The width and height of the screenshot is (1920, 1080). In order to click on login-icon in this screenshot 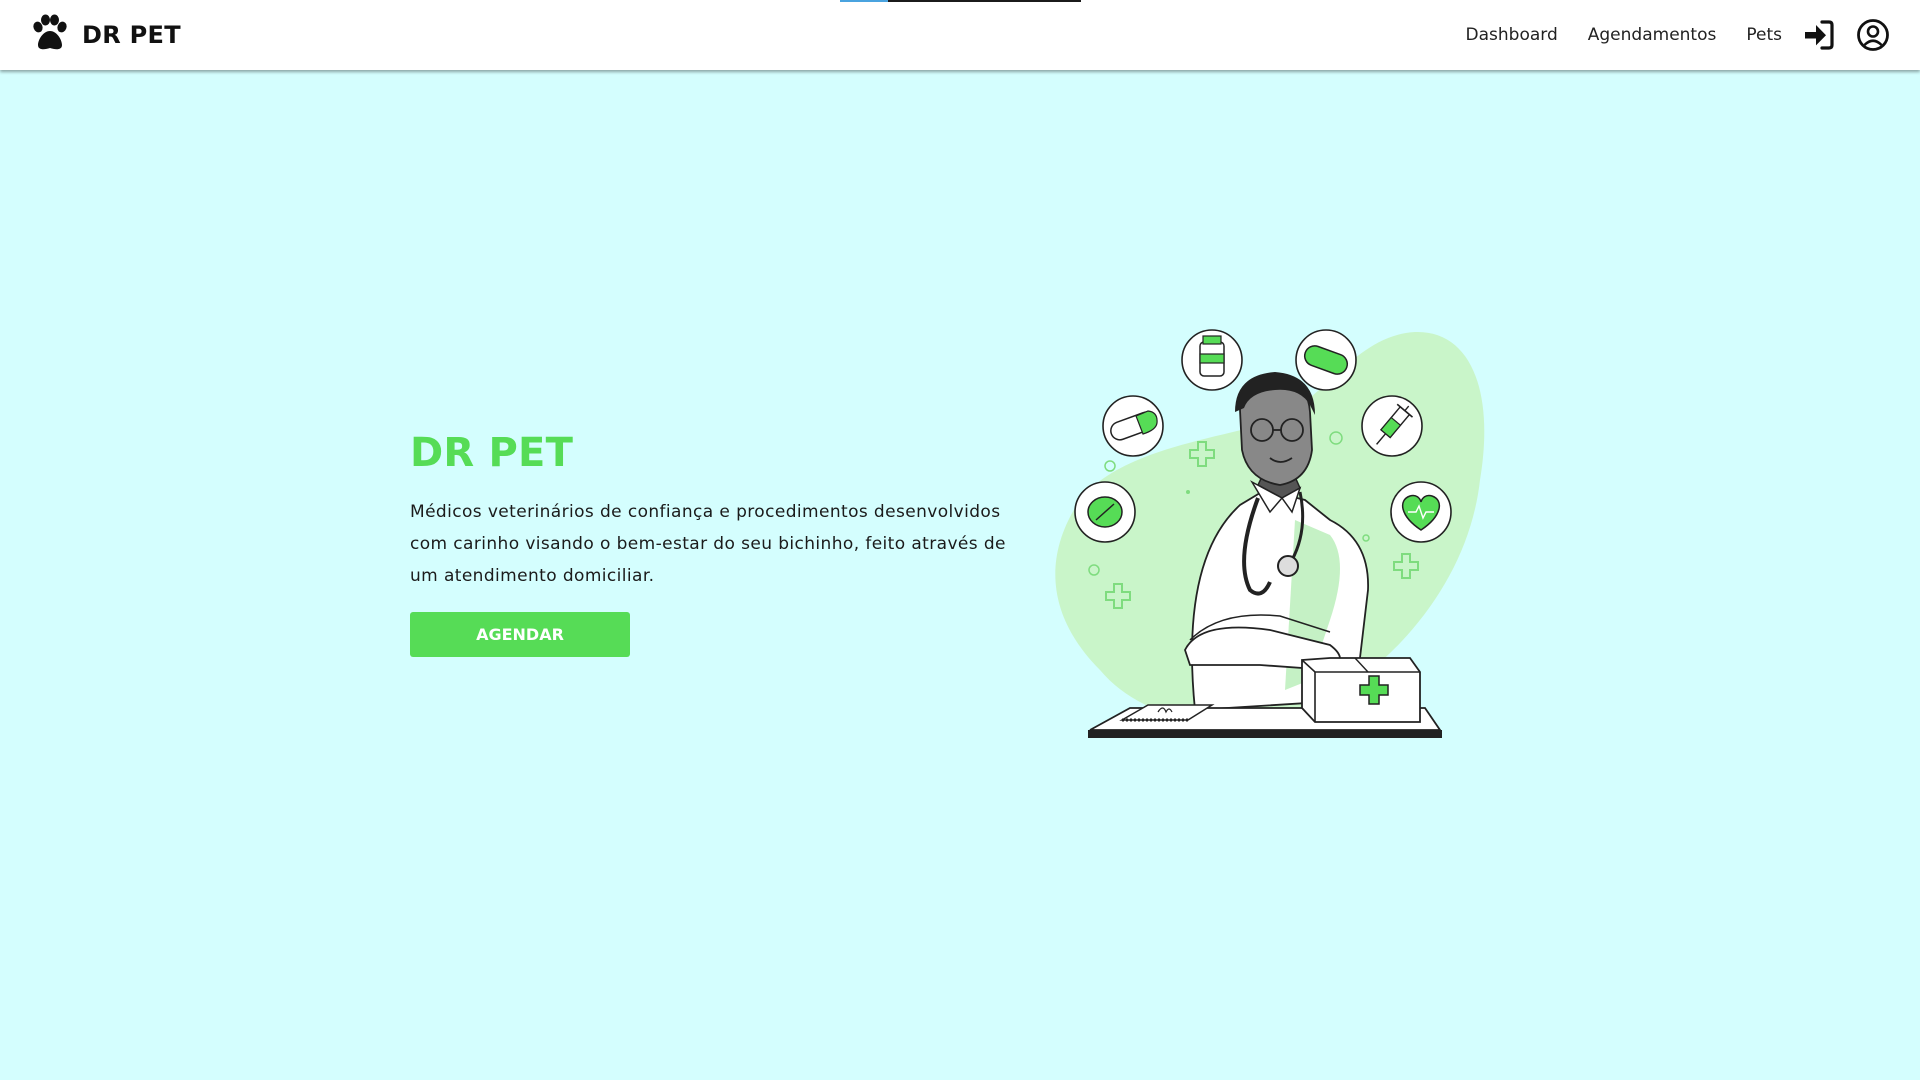, I will do `click(1819, 35)`.